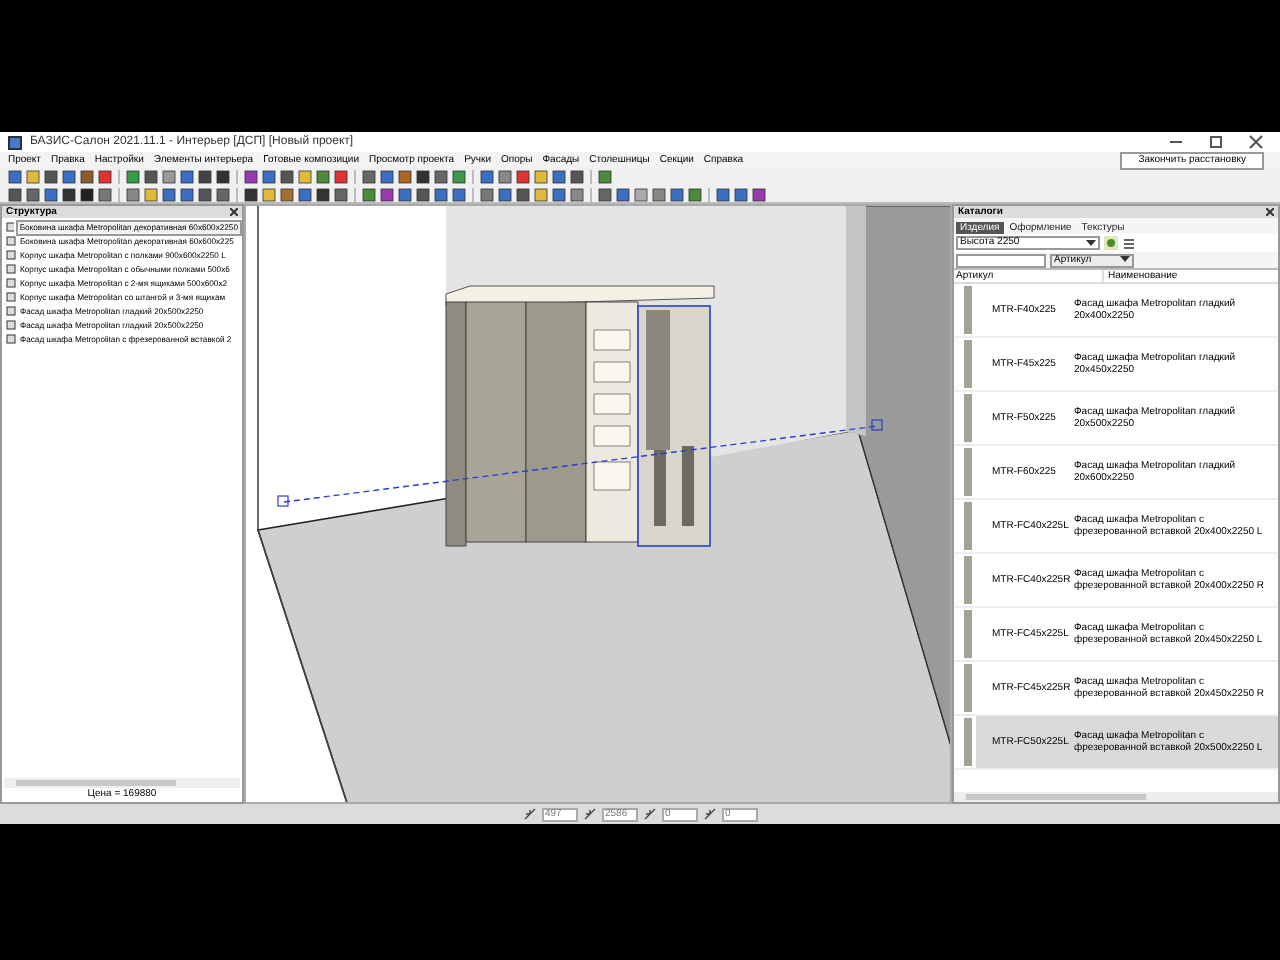 The height and width of the screenshot is (960, 1280). What do you see at coordinates (1216, 142) in the screenshot?
I see `maximize-icon` at bounding box center [1216, 142].